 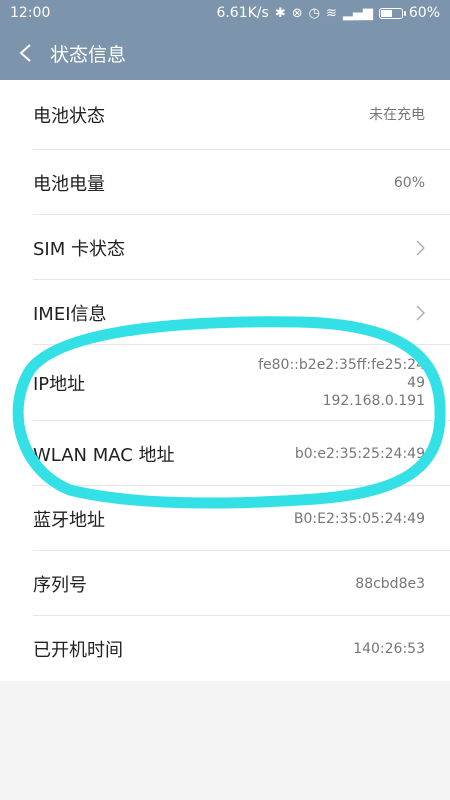 I want to click on ip-line-3: 192.168.0.191, so click(x=373, y=401).